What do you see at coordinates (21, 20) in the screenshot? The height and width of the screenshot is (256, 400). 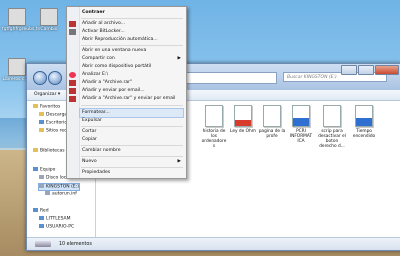 I see `desktop-icon-file-1: fgtfghfrgreubs.tn` at bounding box center [21, 20].